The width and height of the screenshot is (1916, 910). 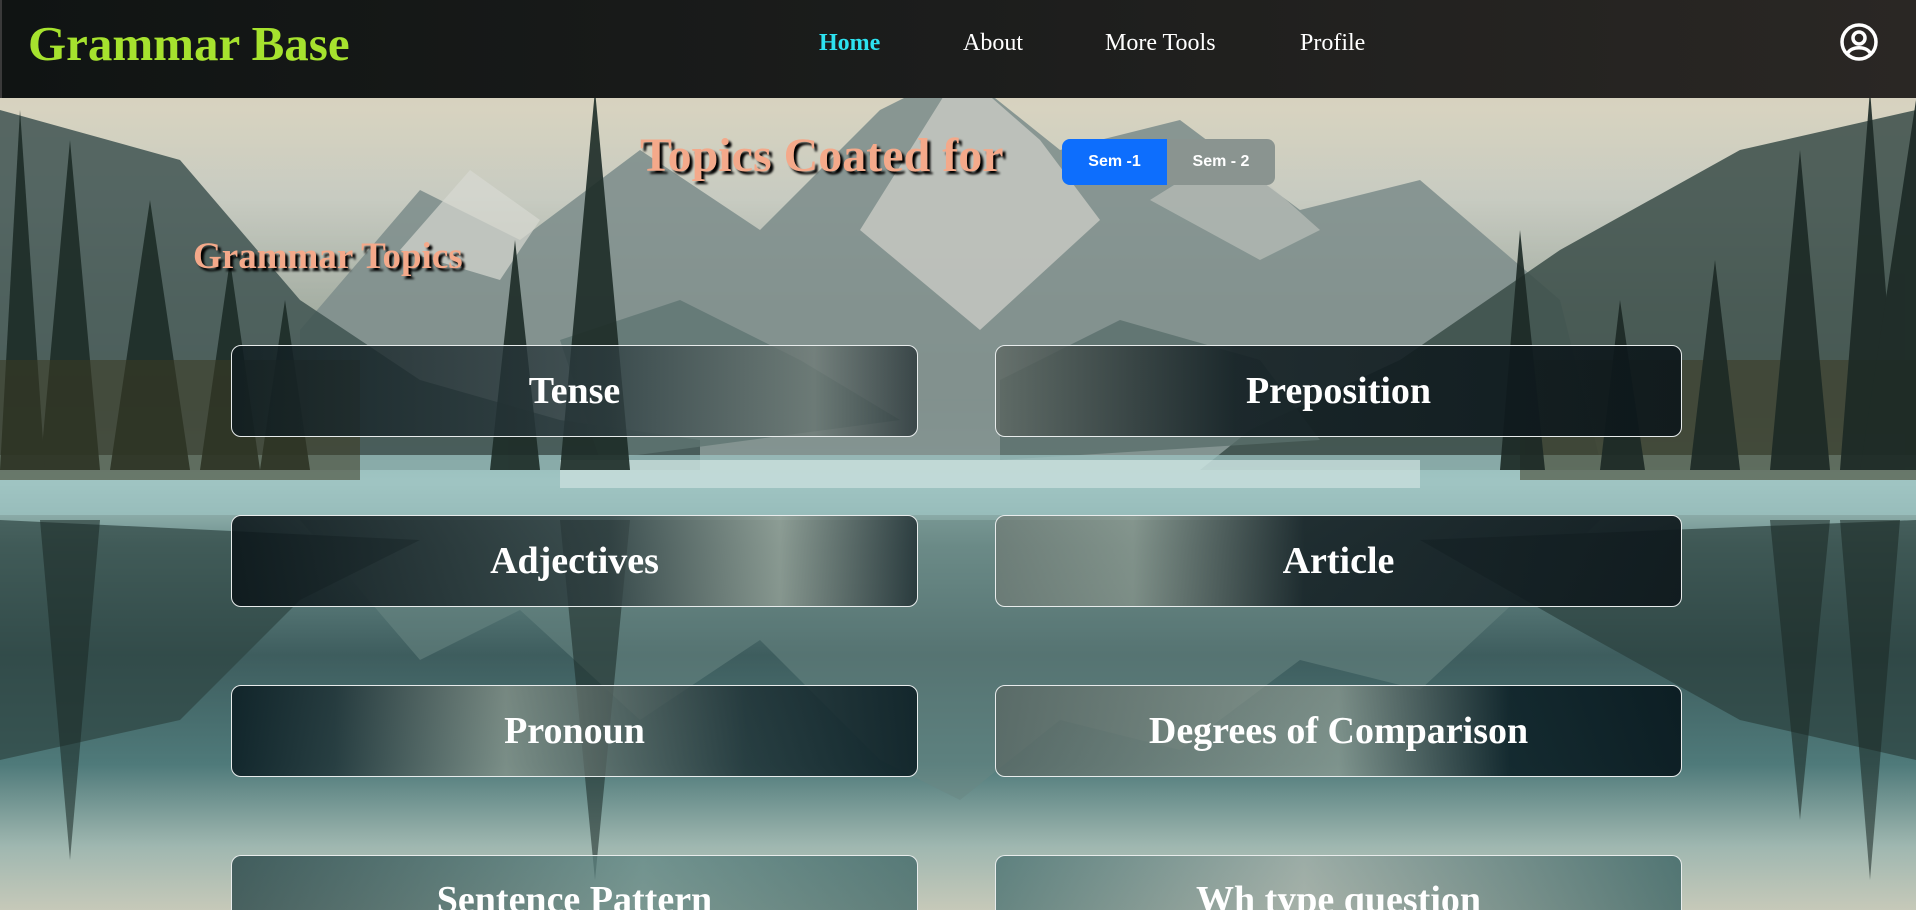 What do you see at coordinates (1859, 42) in the screenshot?
I see `user-circle-icon` at bounding box center [1859, 42].